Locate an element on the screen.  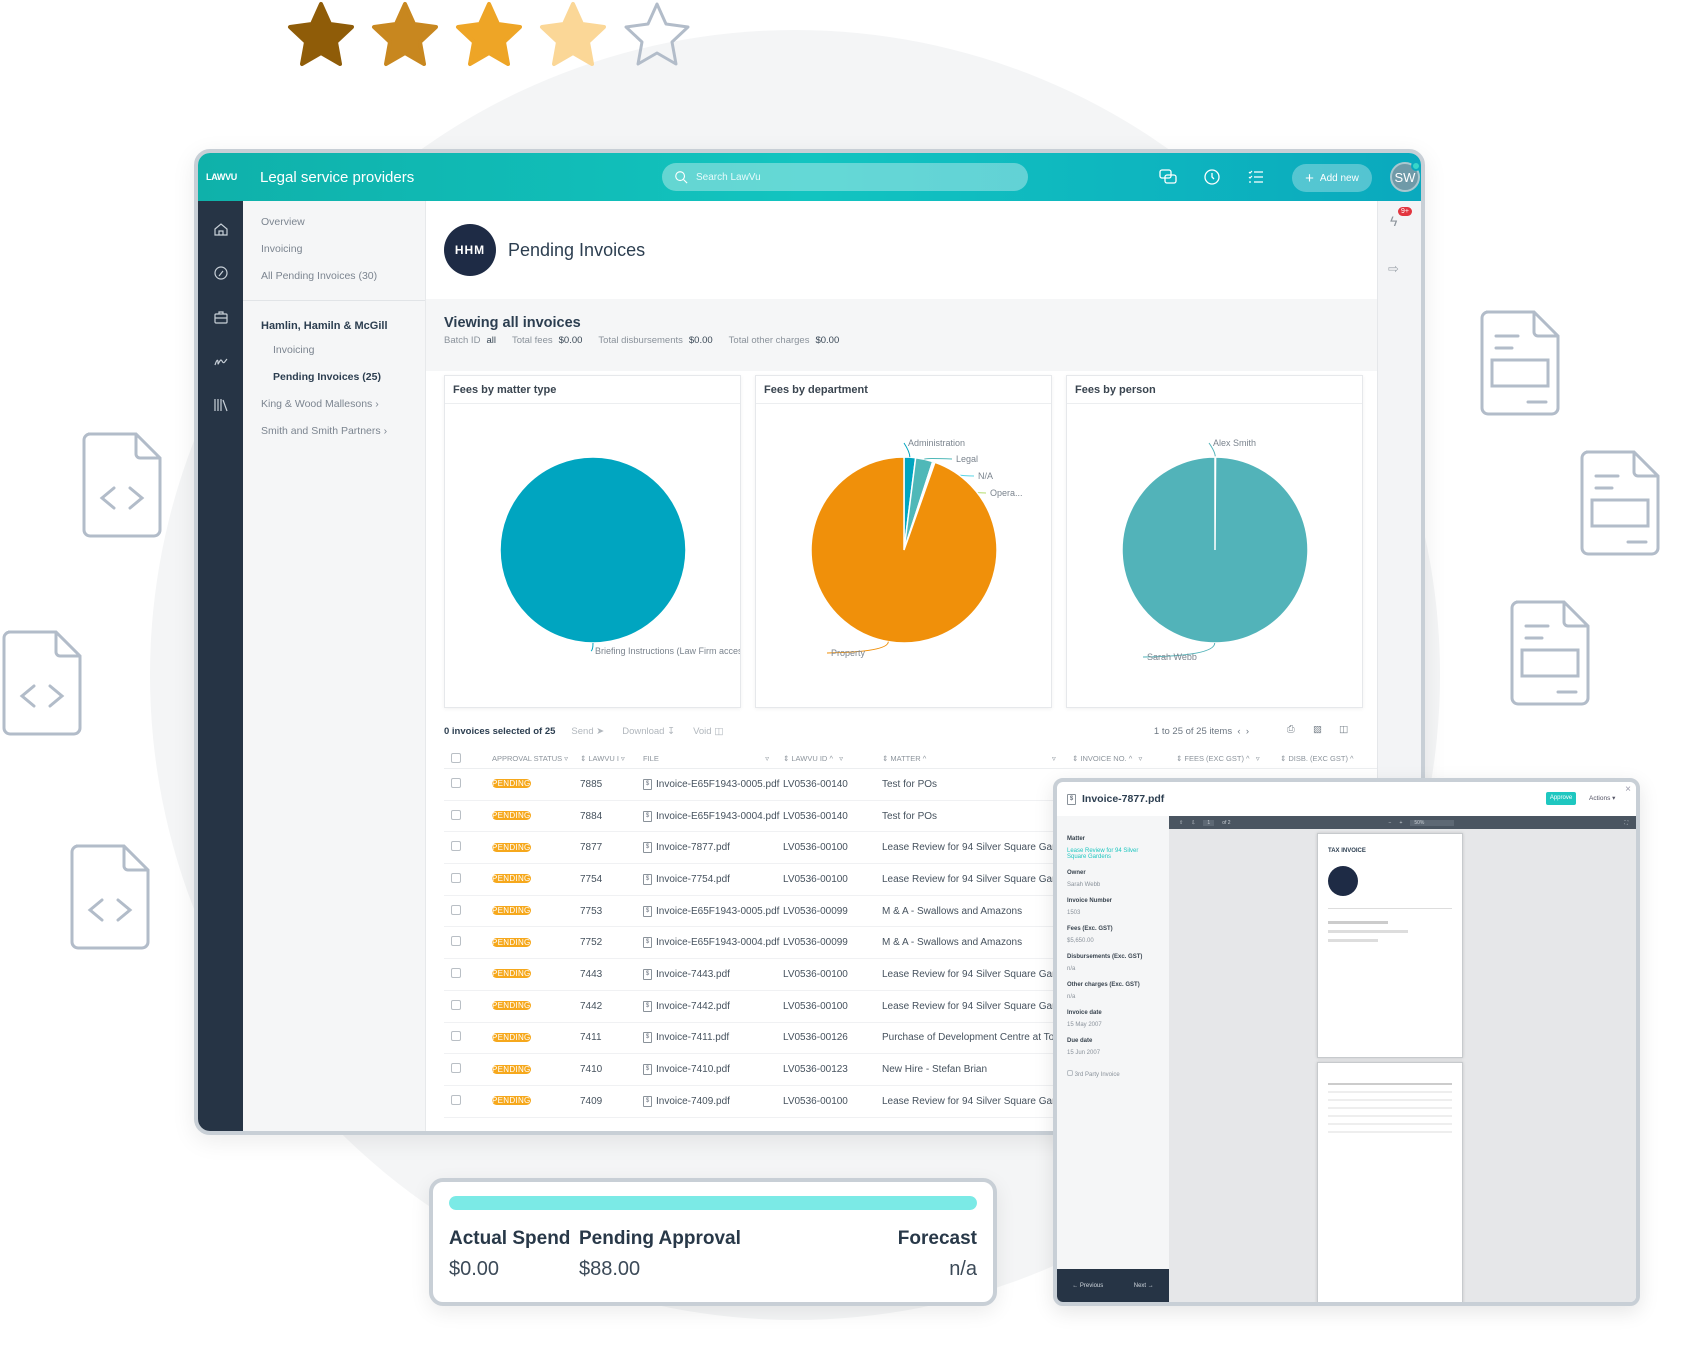
previous-button: ← Previous is located at coordinates (1087, 1286).